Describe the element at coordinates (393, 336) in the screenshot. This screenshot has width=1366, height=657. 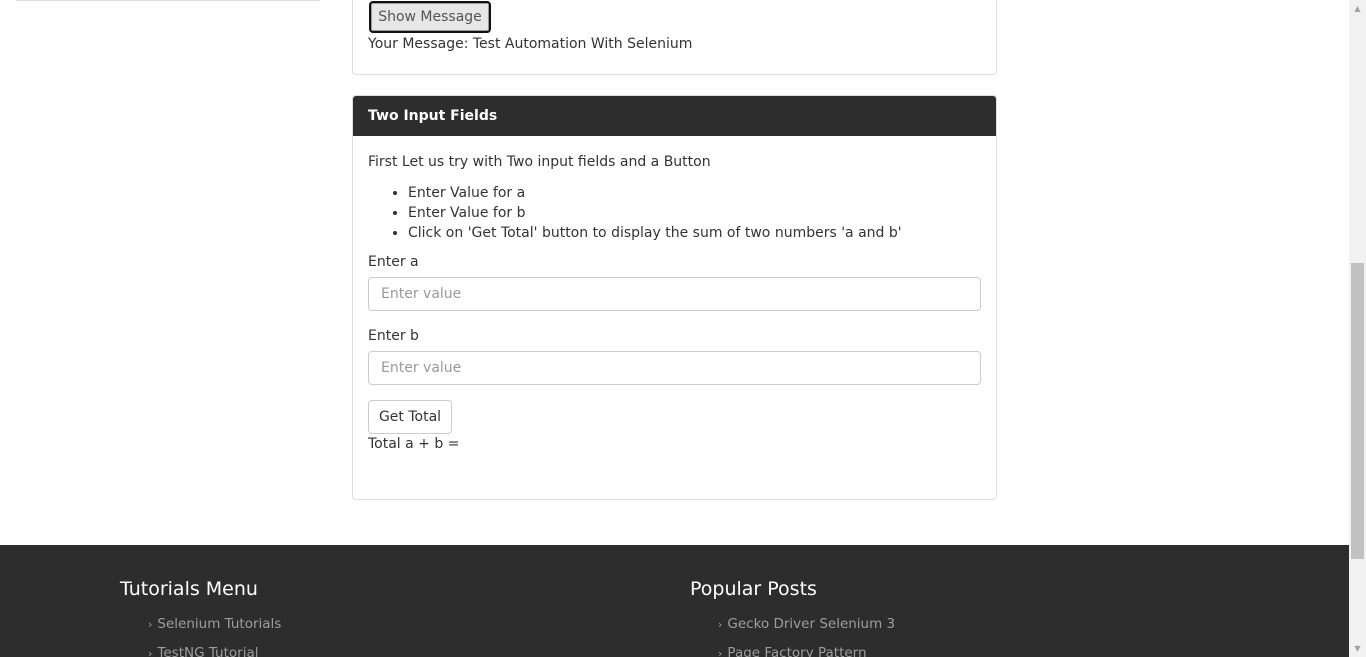
I see `enter-b-label: Enter b` at that location.